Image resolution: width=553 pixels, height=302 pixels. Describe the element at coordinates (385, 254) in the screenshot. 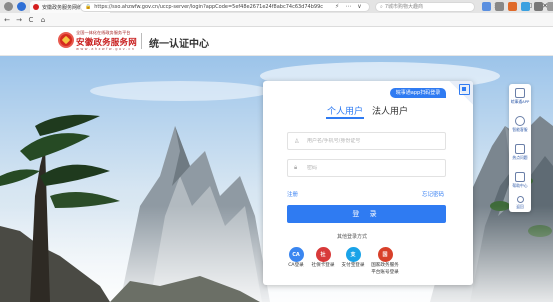

I see `national-emblem-icon: 国` at that location.